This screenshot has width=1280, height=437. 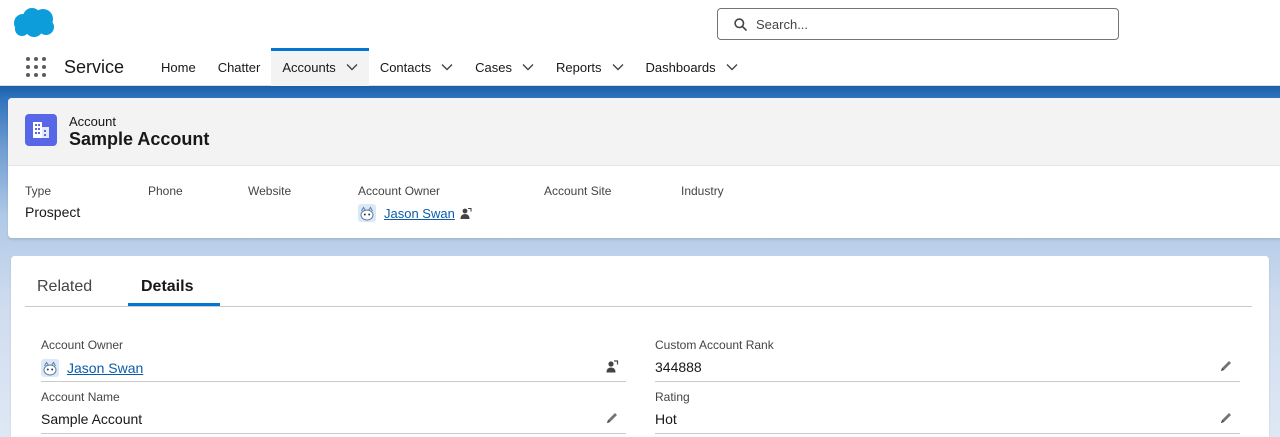 What do you see at coordinates (36, 67) in the screenshot?
I see `app-launcher-icon` at bounding box center [36, 67].